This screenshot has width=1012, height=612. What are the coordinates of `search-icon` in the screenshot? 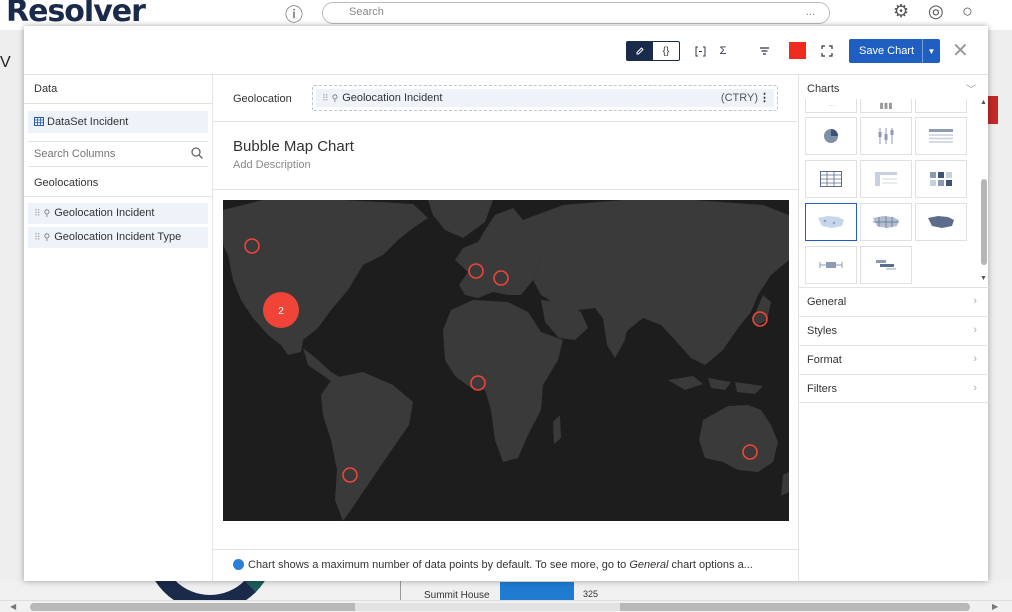 It's located at (197, 153).